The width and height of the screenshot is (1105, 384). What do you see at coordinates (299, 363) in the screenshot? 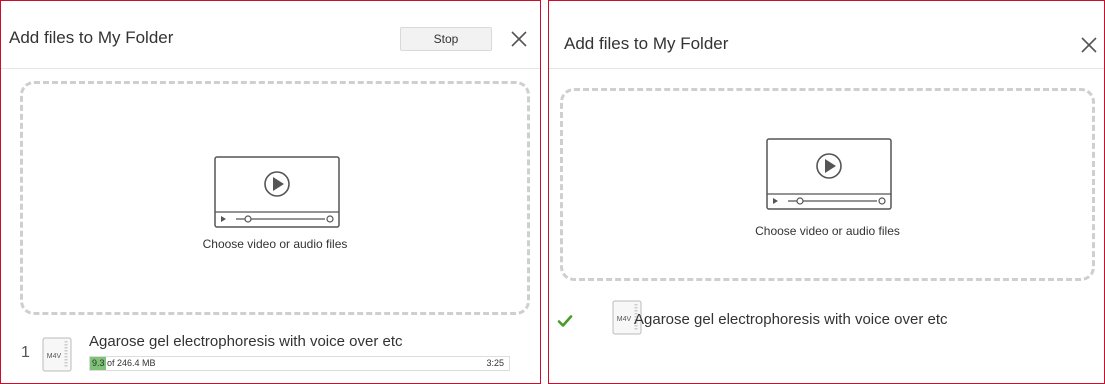
I see `upload-progress-bar: 9.3 of 246.4 MB 3:25` at bounding box center [299, 363].